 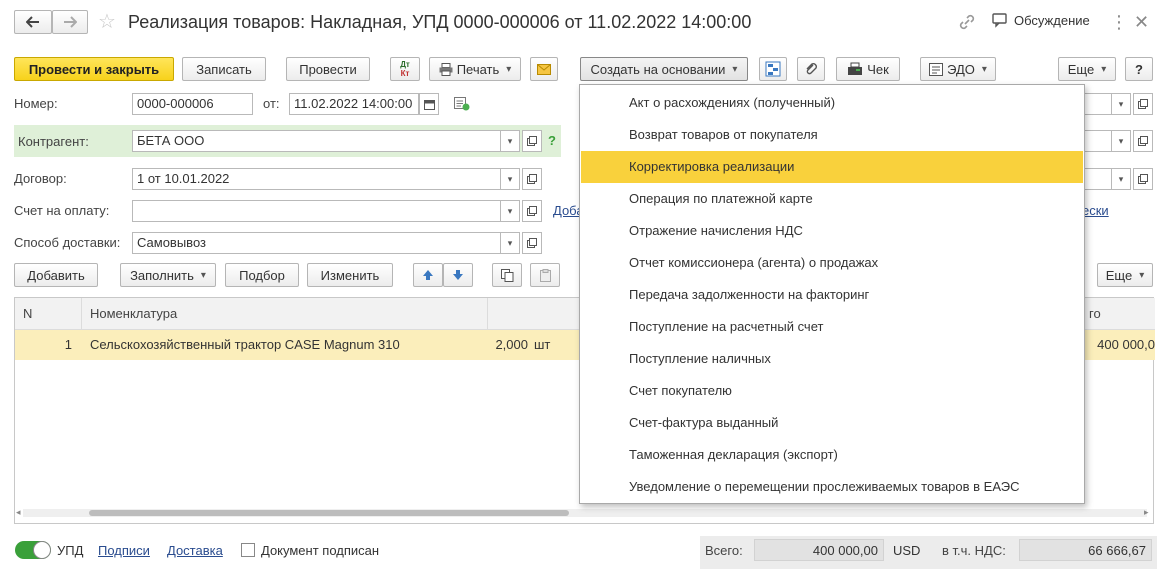 What do you see at coordinates (510, 179) in the screenshot?
I see `contract-dropdown: ▾` at bounding box center [510, 179].